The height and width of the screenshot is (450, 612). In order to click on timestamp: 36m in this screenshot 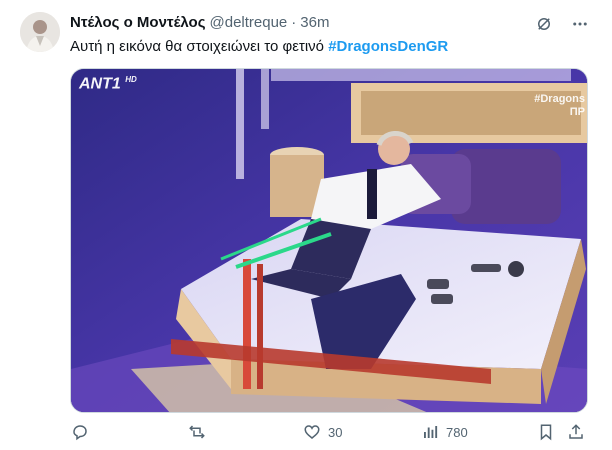, I will do `click(314, 22)`.